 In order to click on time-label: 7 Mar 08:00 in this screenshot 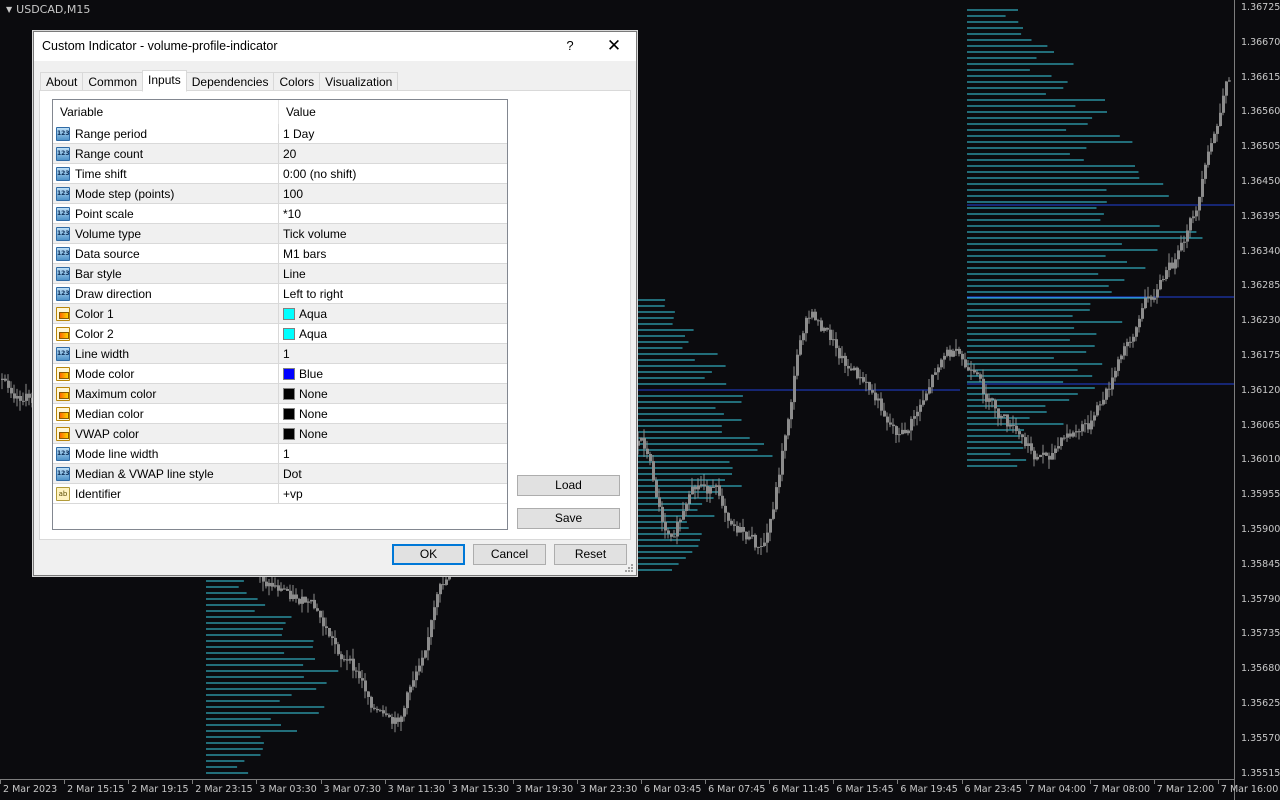, I will do `click(1120, 787)`.